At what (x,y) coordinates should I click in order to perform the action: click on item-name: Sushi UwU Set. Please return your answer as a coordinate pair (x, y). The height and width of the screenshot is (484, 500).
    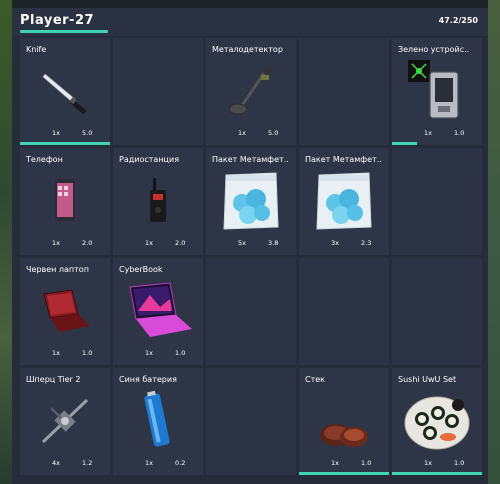
    Looking at the image, I should click on (427, 379).